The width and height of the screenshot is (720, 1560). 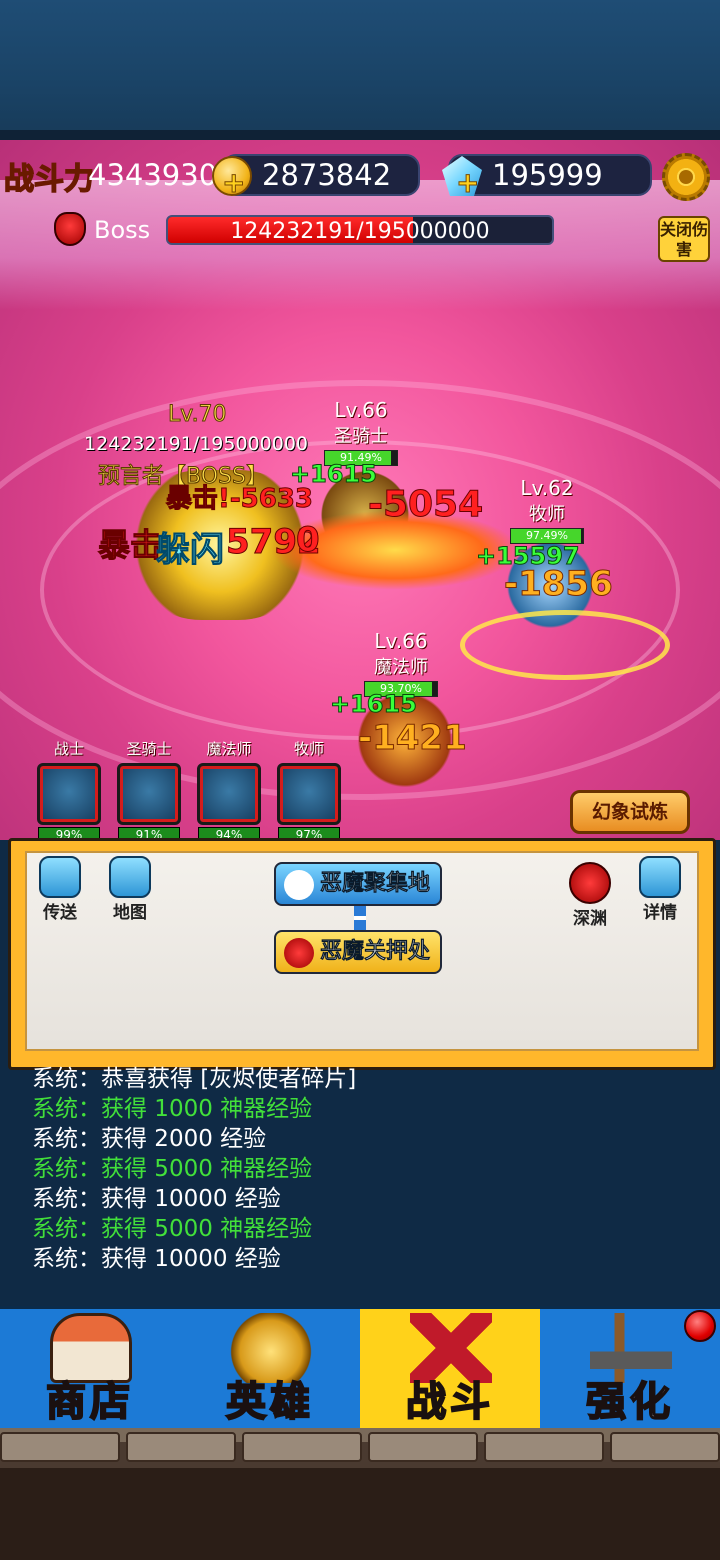 I want to click on illusion-trial-button: 幻象试炼, so click(x=630, y=812).